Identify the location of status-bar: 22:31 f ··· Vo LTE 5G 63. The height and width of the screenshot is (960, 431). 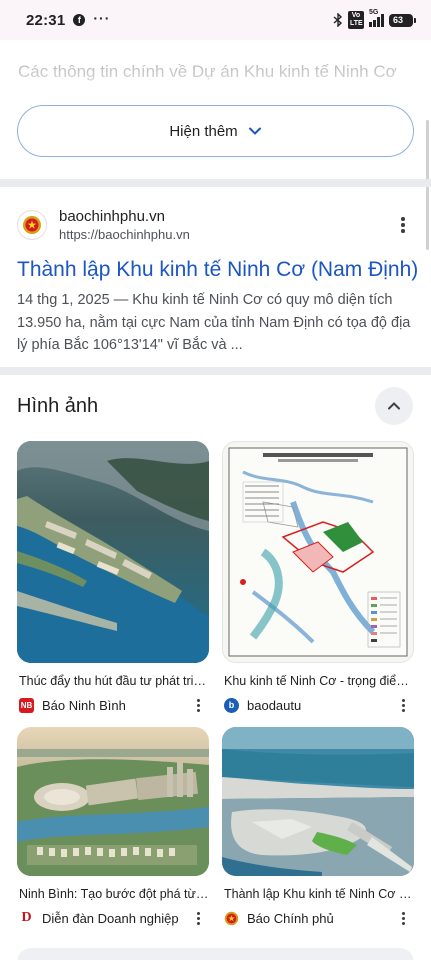
(215, 20).